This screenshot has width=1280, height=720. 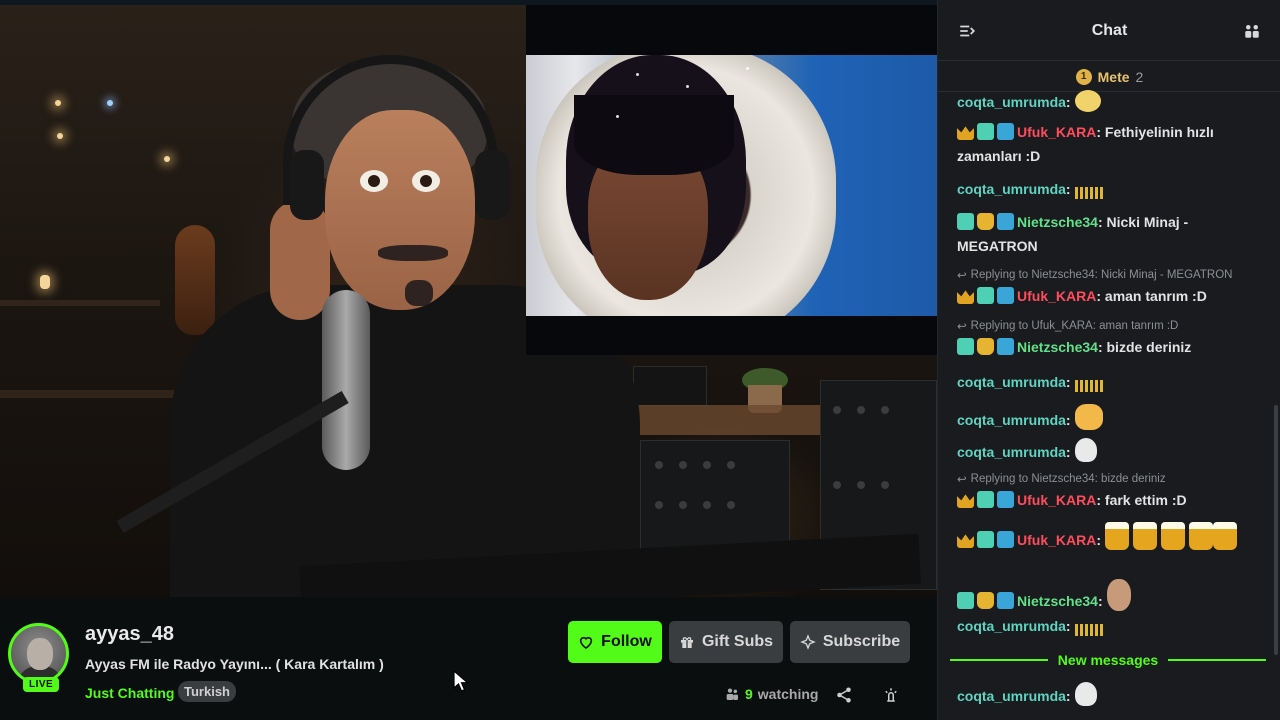 I want to click on subscribe-button: Subscribe, so click(x=850, y=642).